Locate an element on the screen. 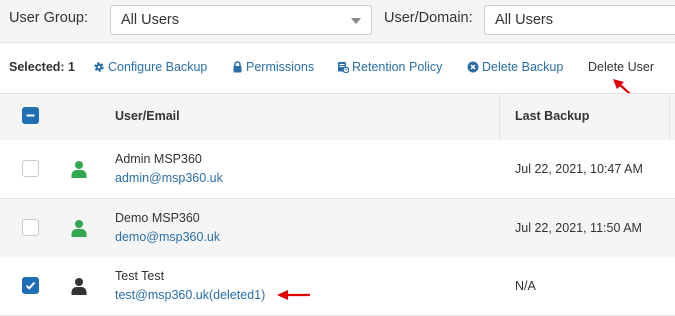 The width and height of the screenshot is (675, 316). configure-backup-button: Configure Backup is located at coordinates (150, 67).